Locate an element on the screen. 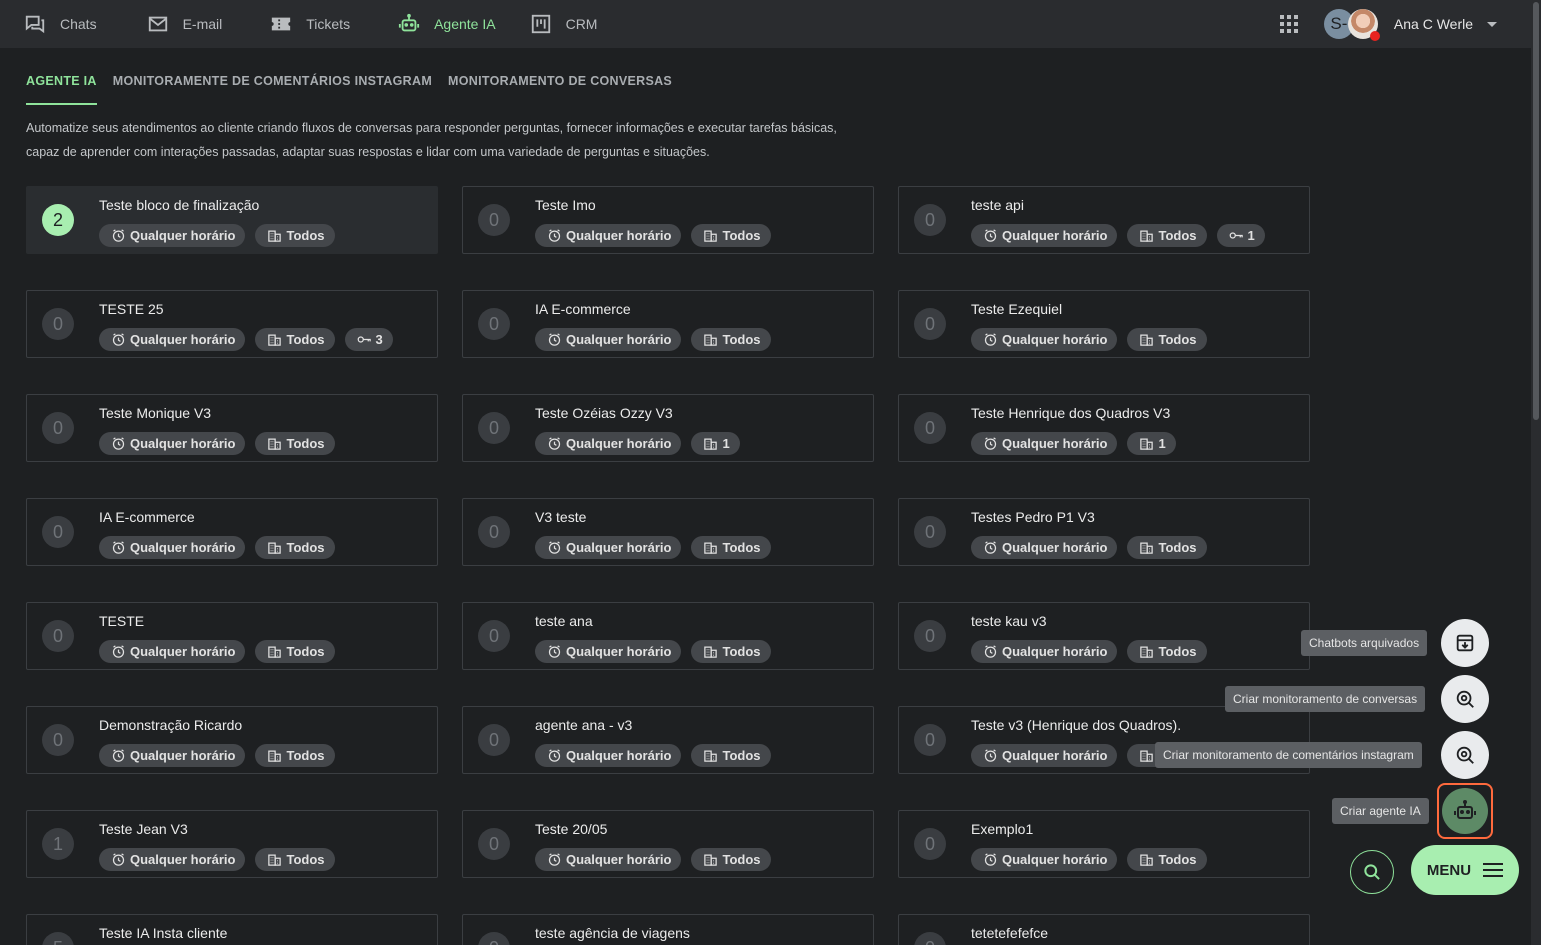 The image size is (1541, 945). agent-card: 1 Teste Jean V3 Qualquer horário Todos is located at coordinates (232, 844).